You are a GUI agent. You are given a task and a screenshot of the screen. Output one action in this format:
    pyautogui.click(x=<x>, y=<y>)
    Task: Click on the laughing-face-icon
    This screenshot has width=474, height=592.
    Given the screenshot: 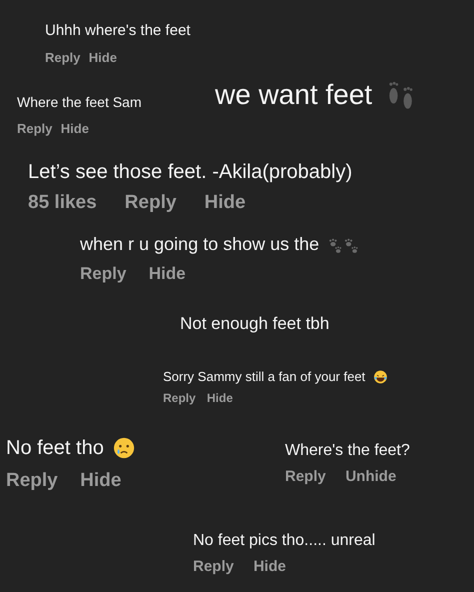 What is the action you would take?
    pyautogui.click(x=380, y=377)
    